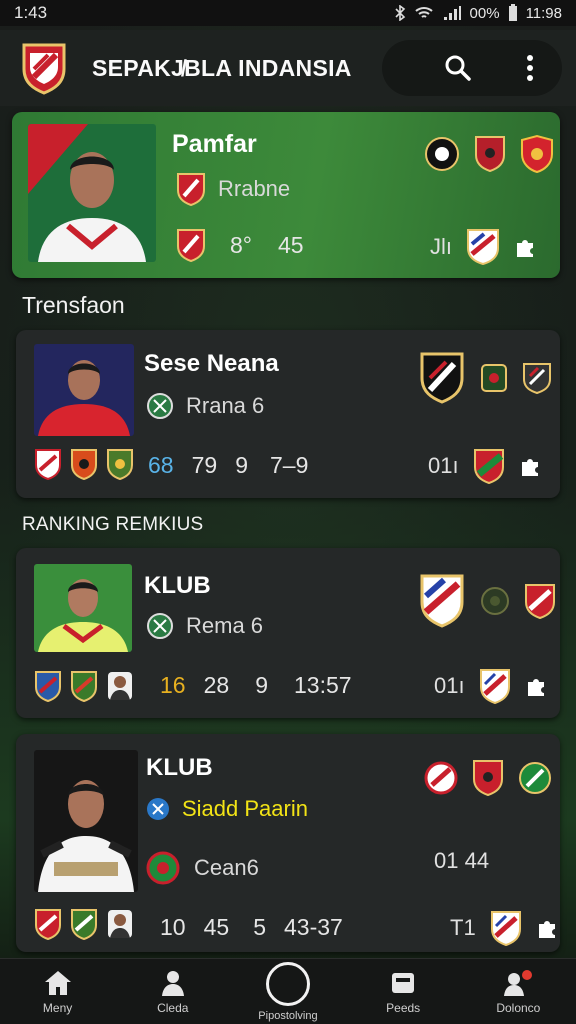 Image resolution: width=576 pixels, height=1024 pixels. What do you see at coordinates (423, 12) in the screenshot?
I see `wifi-icon` at bounding box center [423, 12].